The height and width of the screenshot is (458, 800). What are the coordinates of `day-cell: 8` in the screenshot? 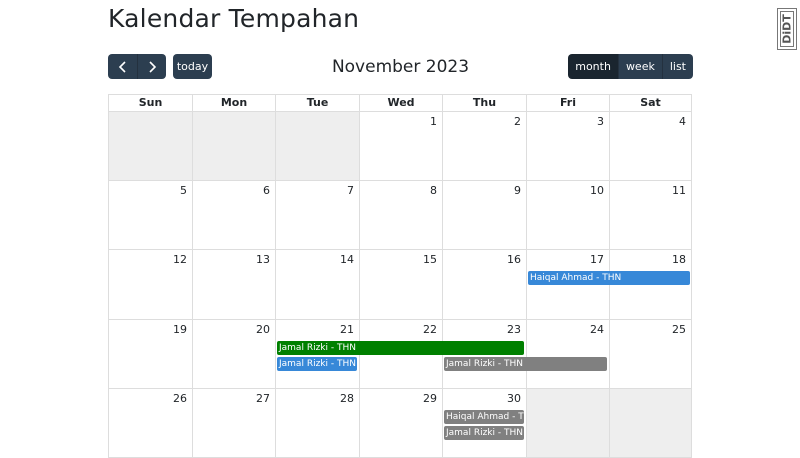 It's located at (400, 215).